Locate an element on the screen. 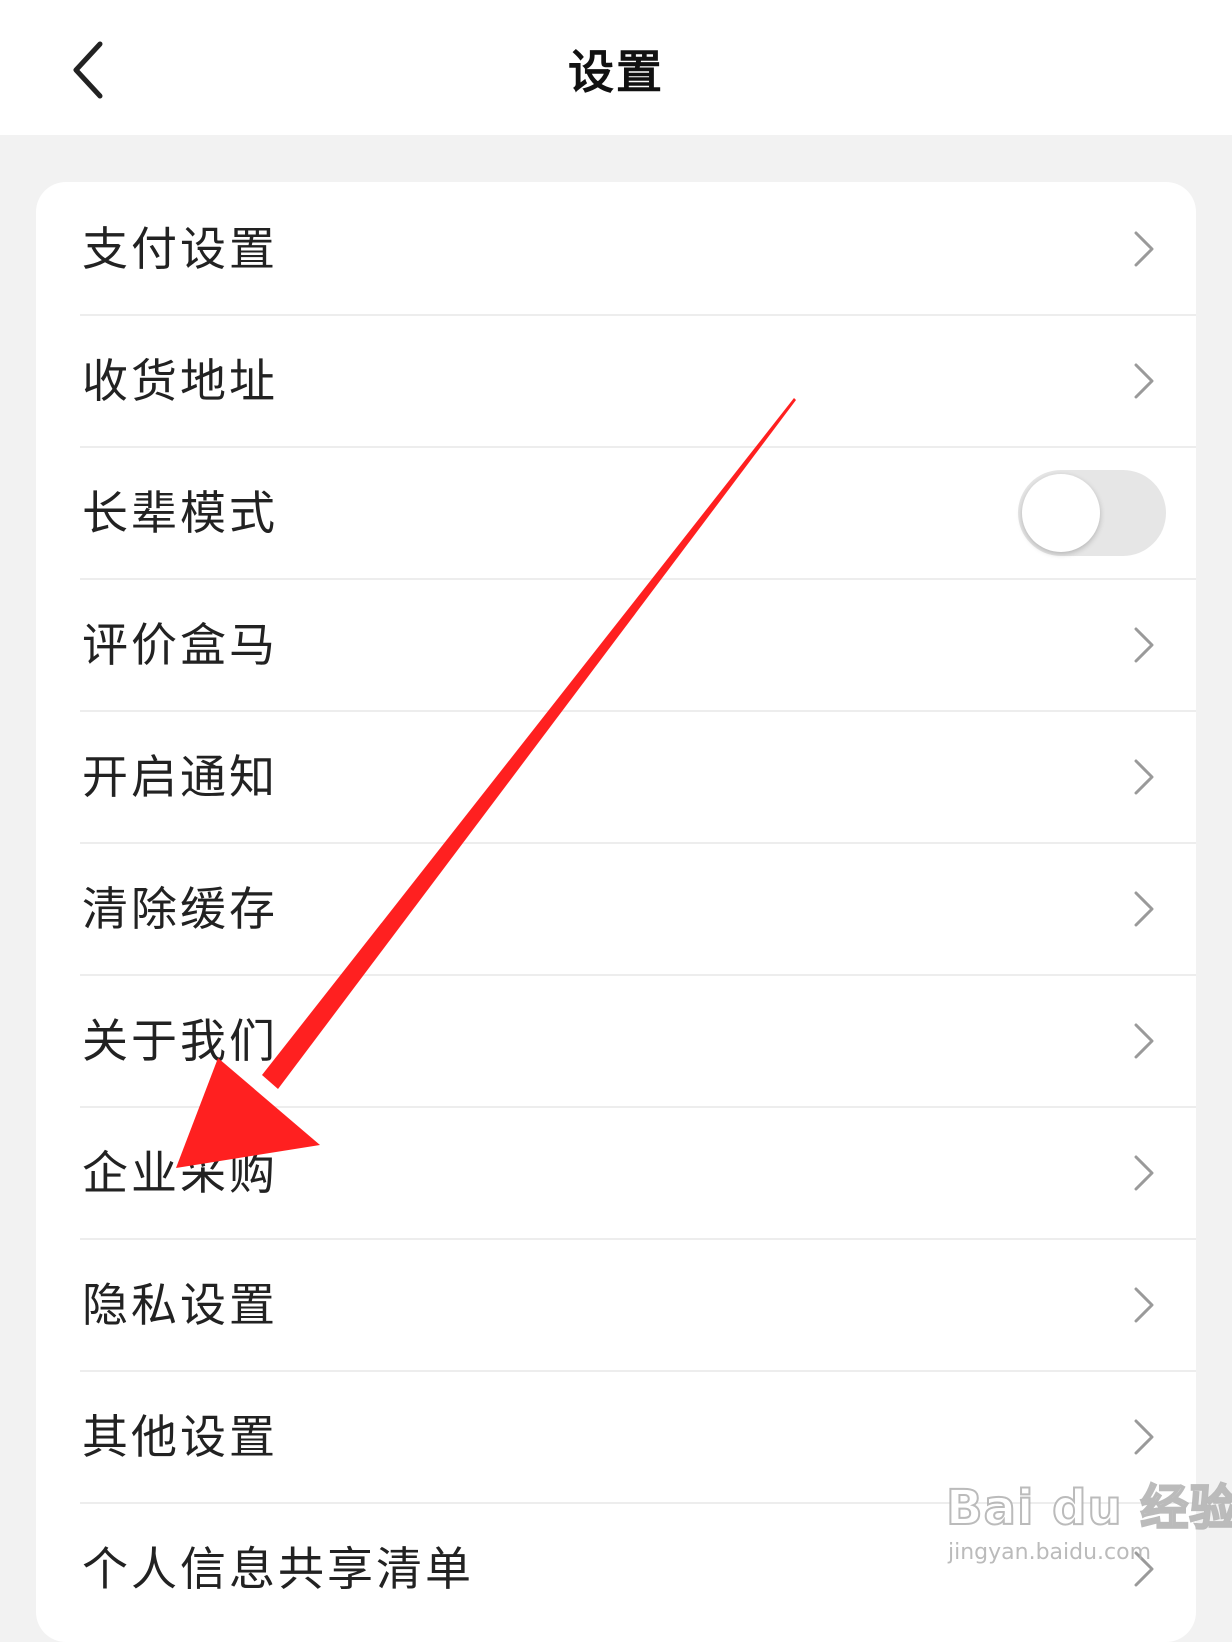  settings-item-label: 隐私设置 is located at coordinates (180, 1305).